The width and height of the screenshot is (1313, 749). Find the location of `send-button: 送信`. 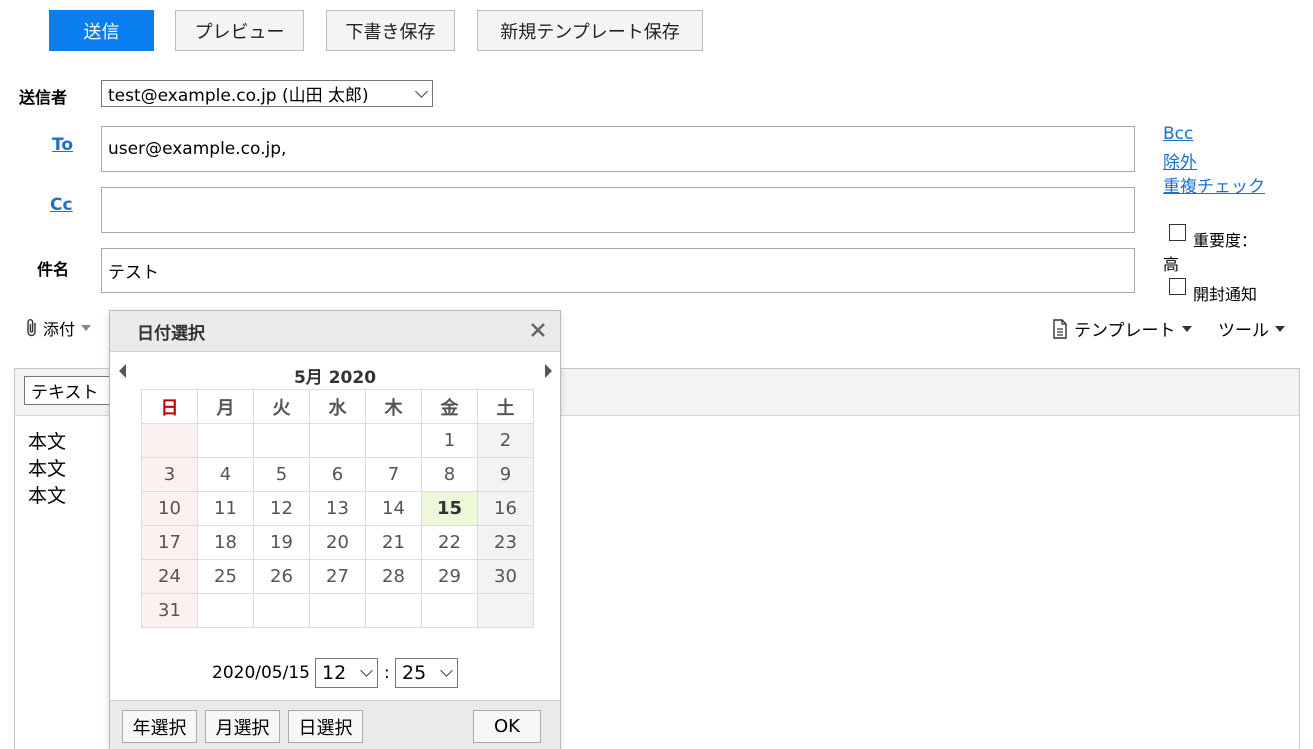

send-button: 送信 is located at coordinates (101, 30).